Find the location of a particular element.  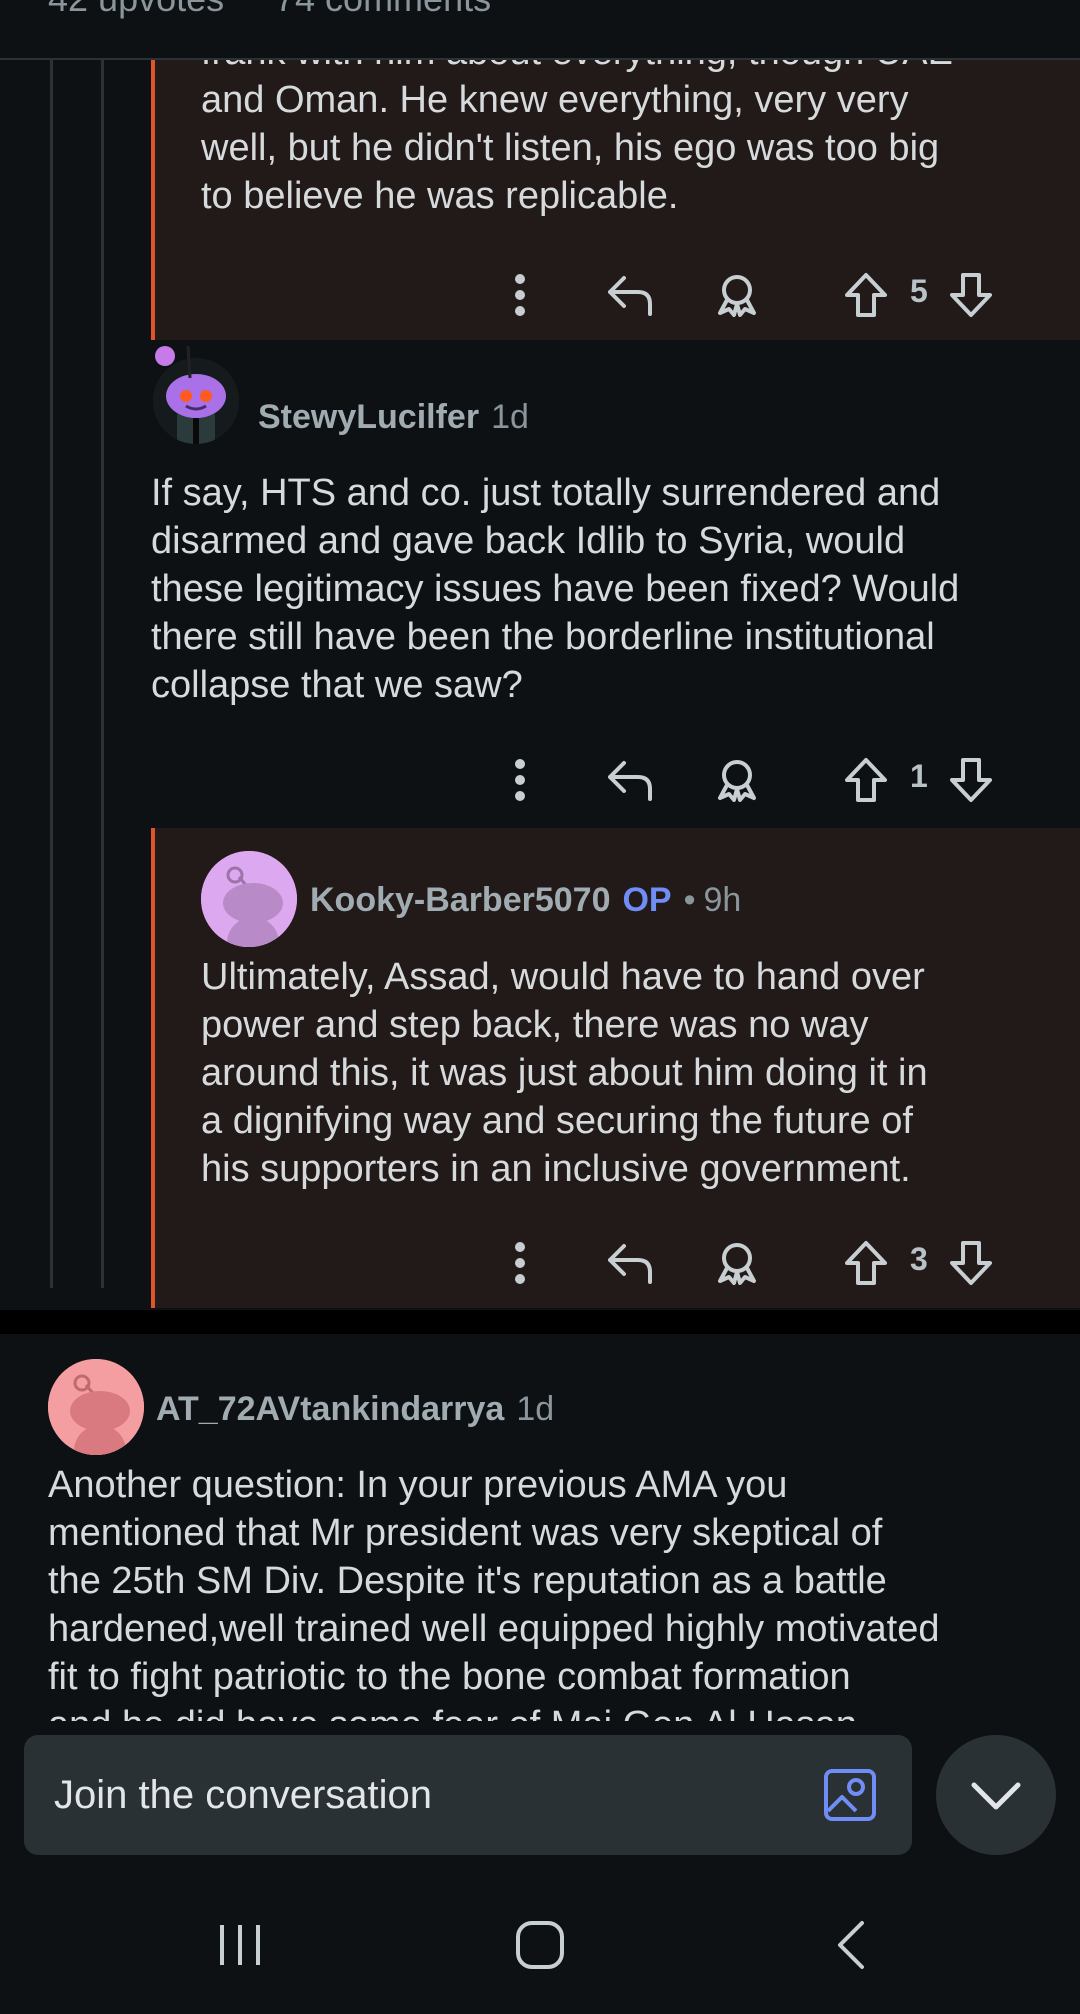

back-button is located at coordinates (850, 1945).